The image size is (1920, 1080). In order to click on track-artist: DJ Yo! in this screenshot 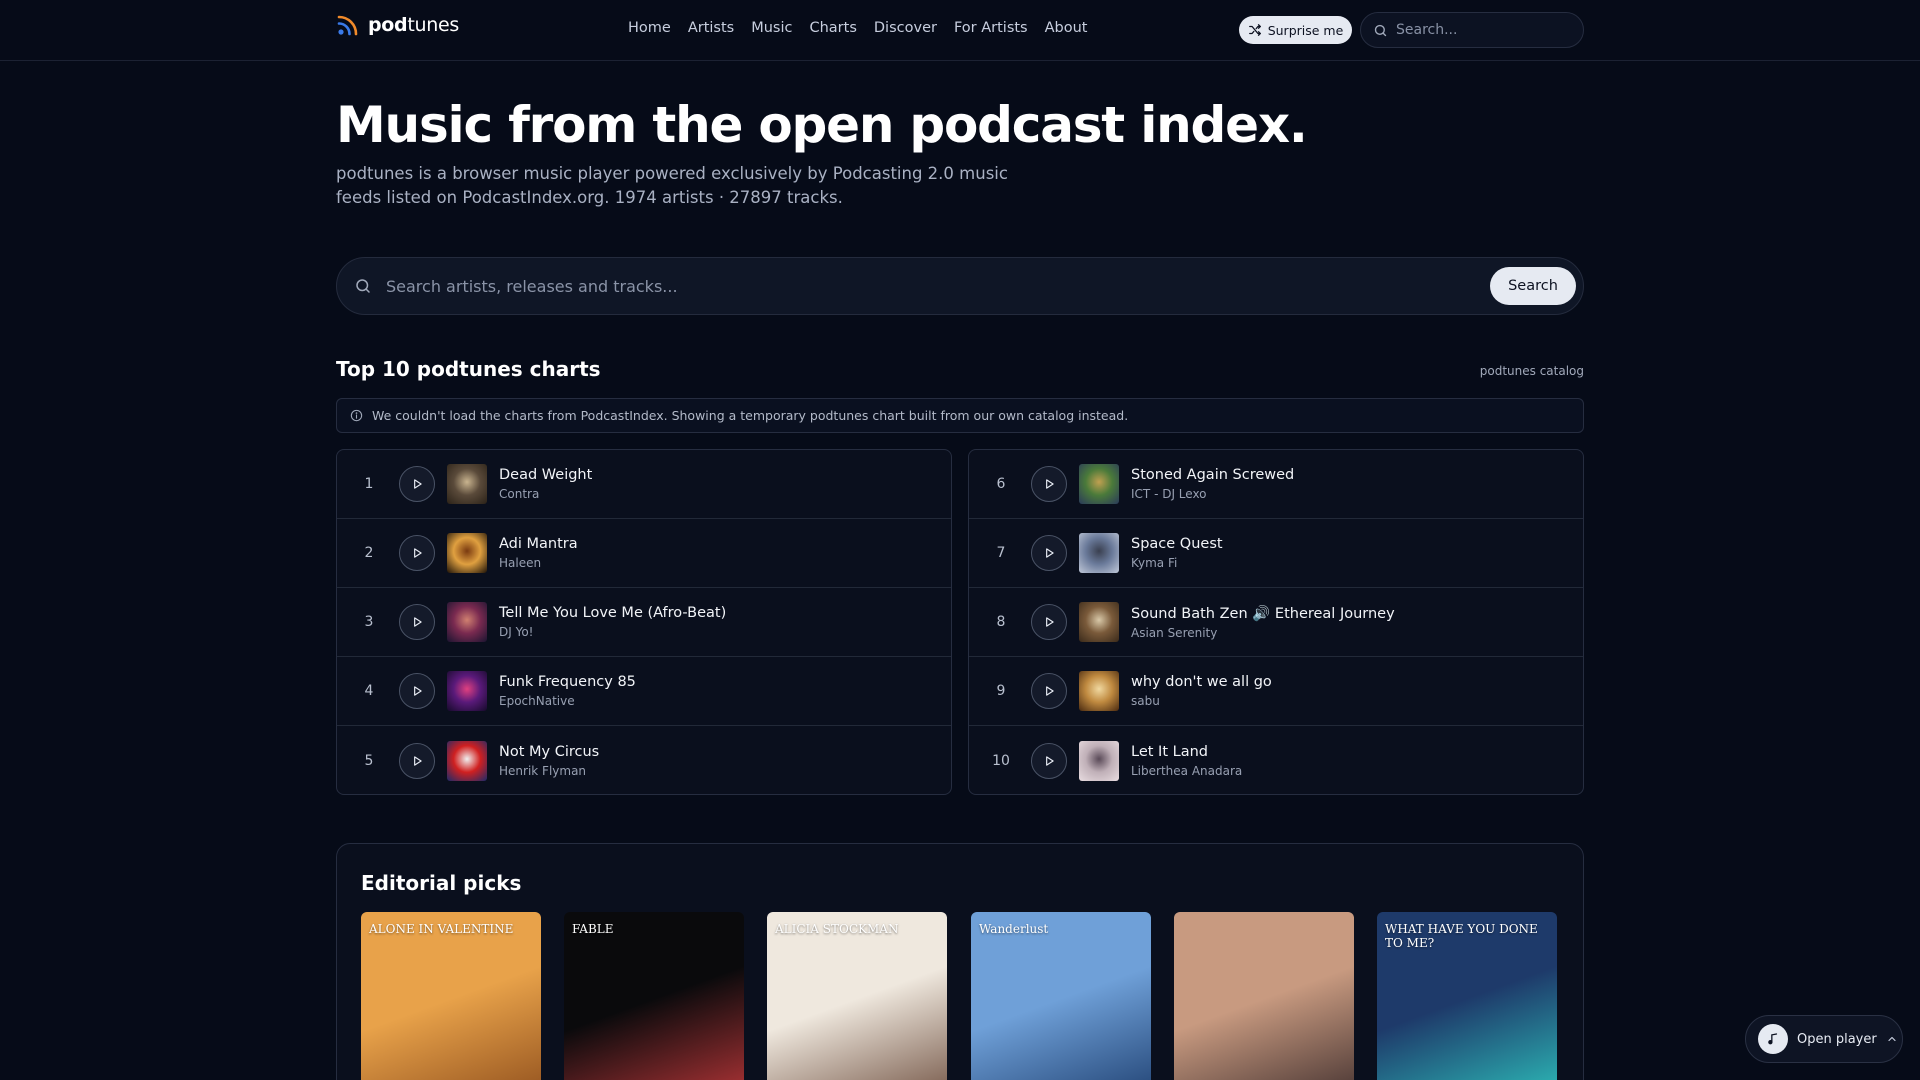, I will do `click(612, 632)`.